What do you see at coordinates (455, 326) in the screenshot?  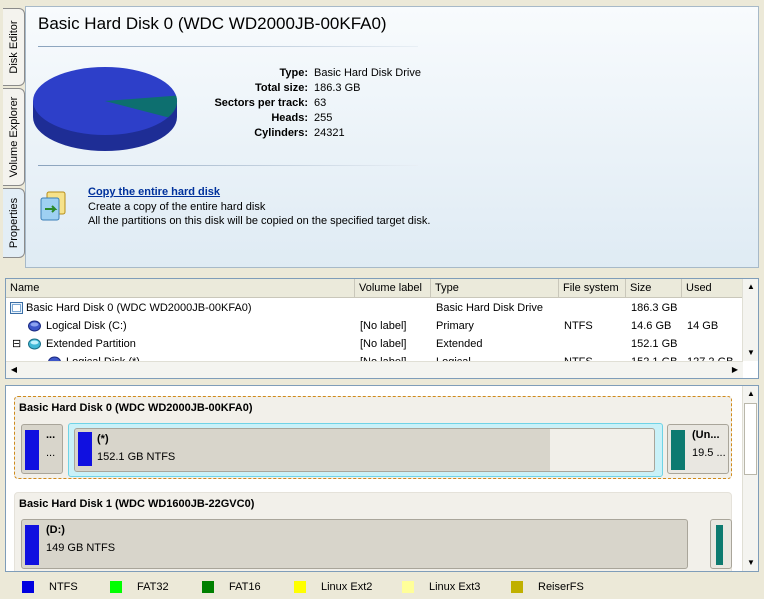 I see `cell-type: Primary` at bounding box center [455, 326].